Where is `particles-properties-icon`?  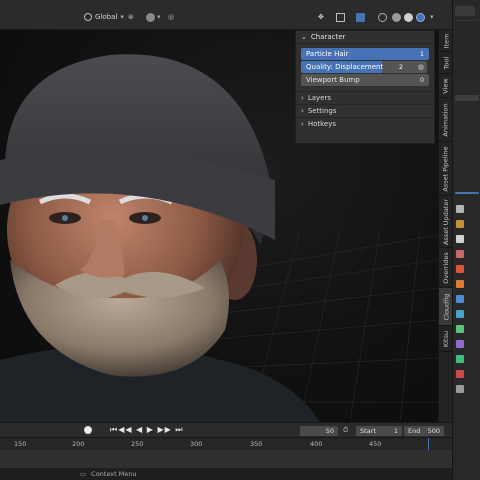 particles-properties-icon is located at coordinates (460, 314).